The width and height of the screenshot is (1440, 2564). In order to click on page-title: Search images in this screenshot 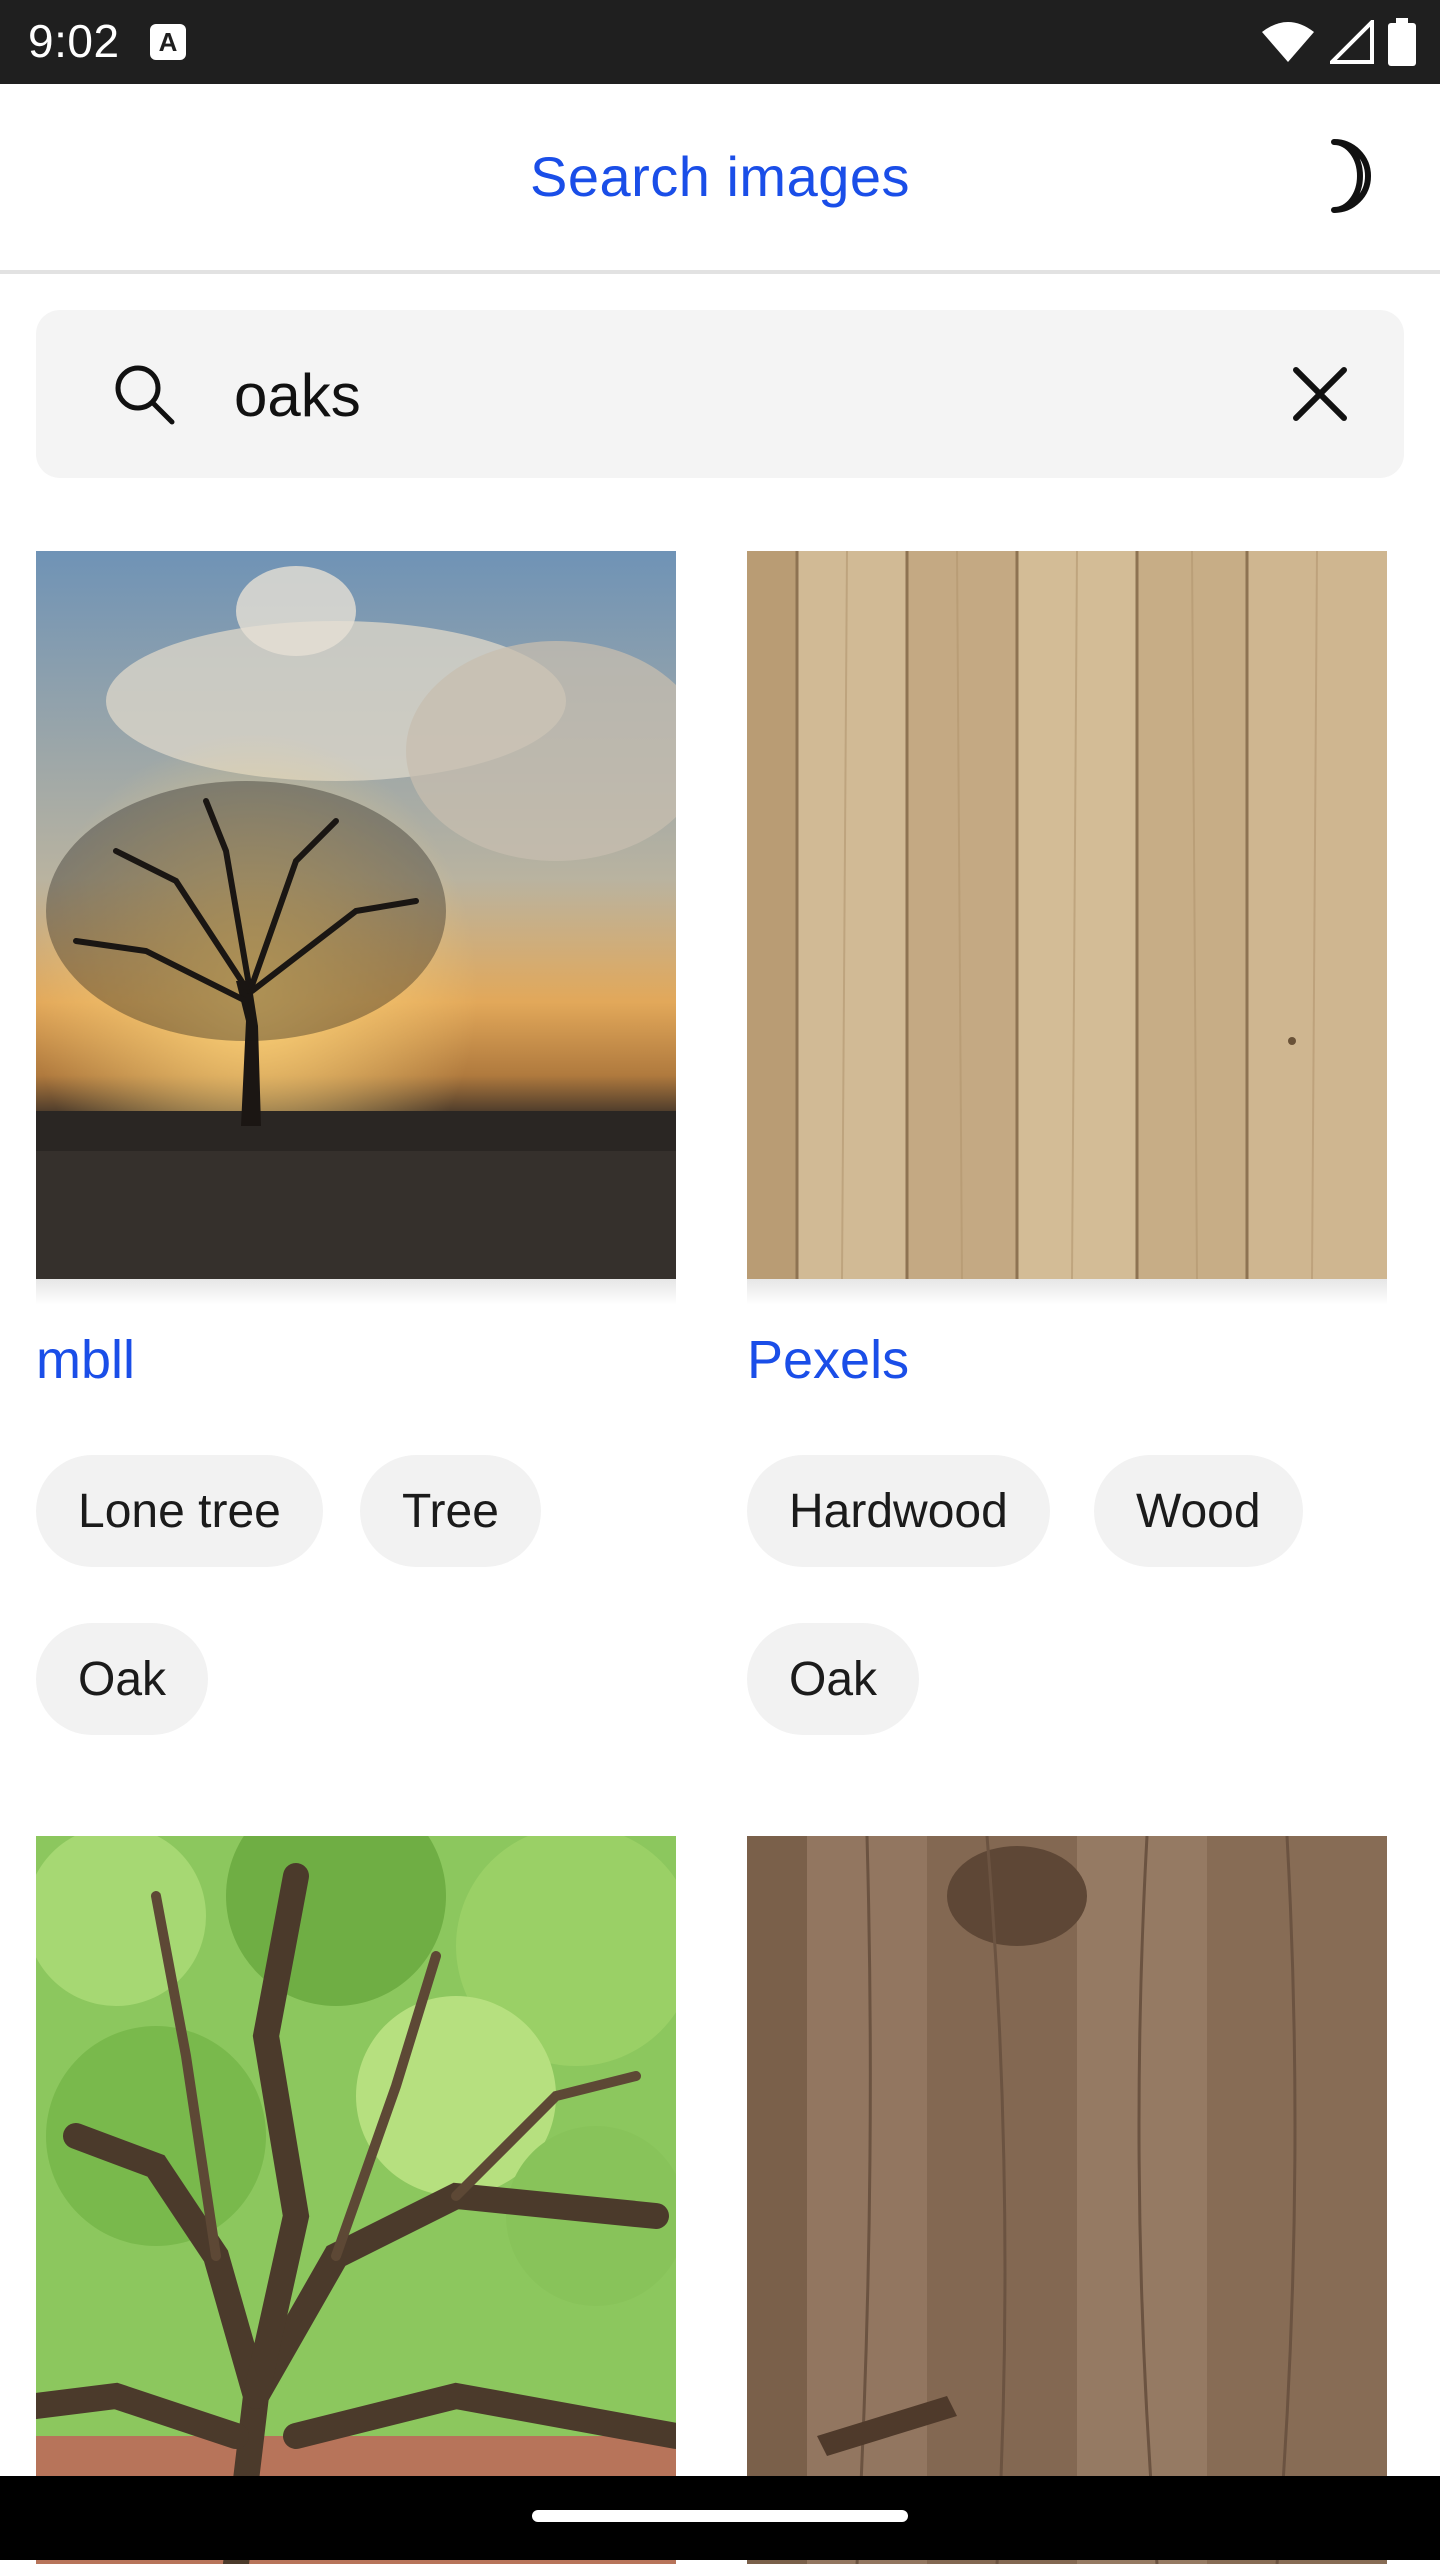, I will do `click(719, 176)`.